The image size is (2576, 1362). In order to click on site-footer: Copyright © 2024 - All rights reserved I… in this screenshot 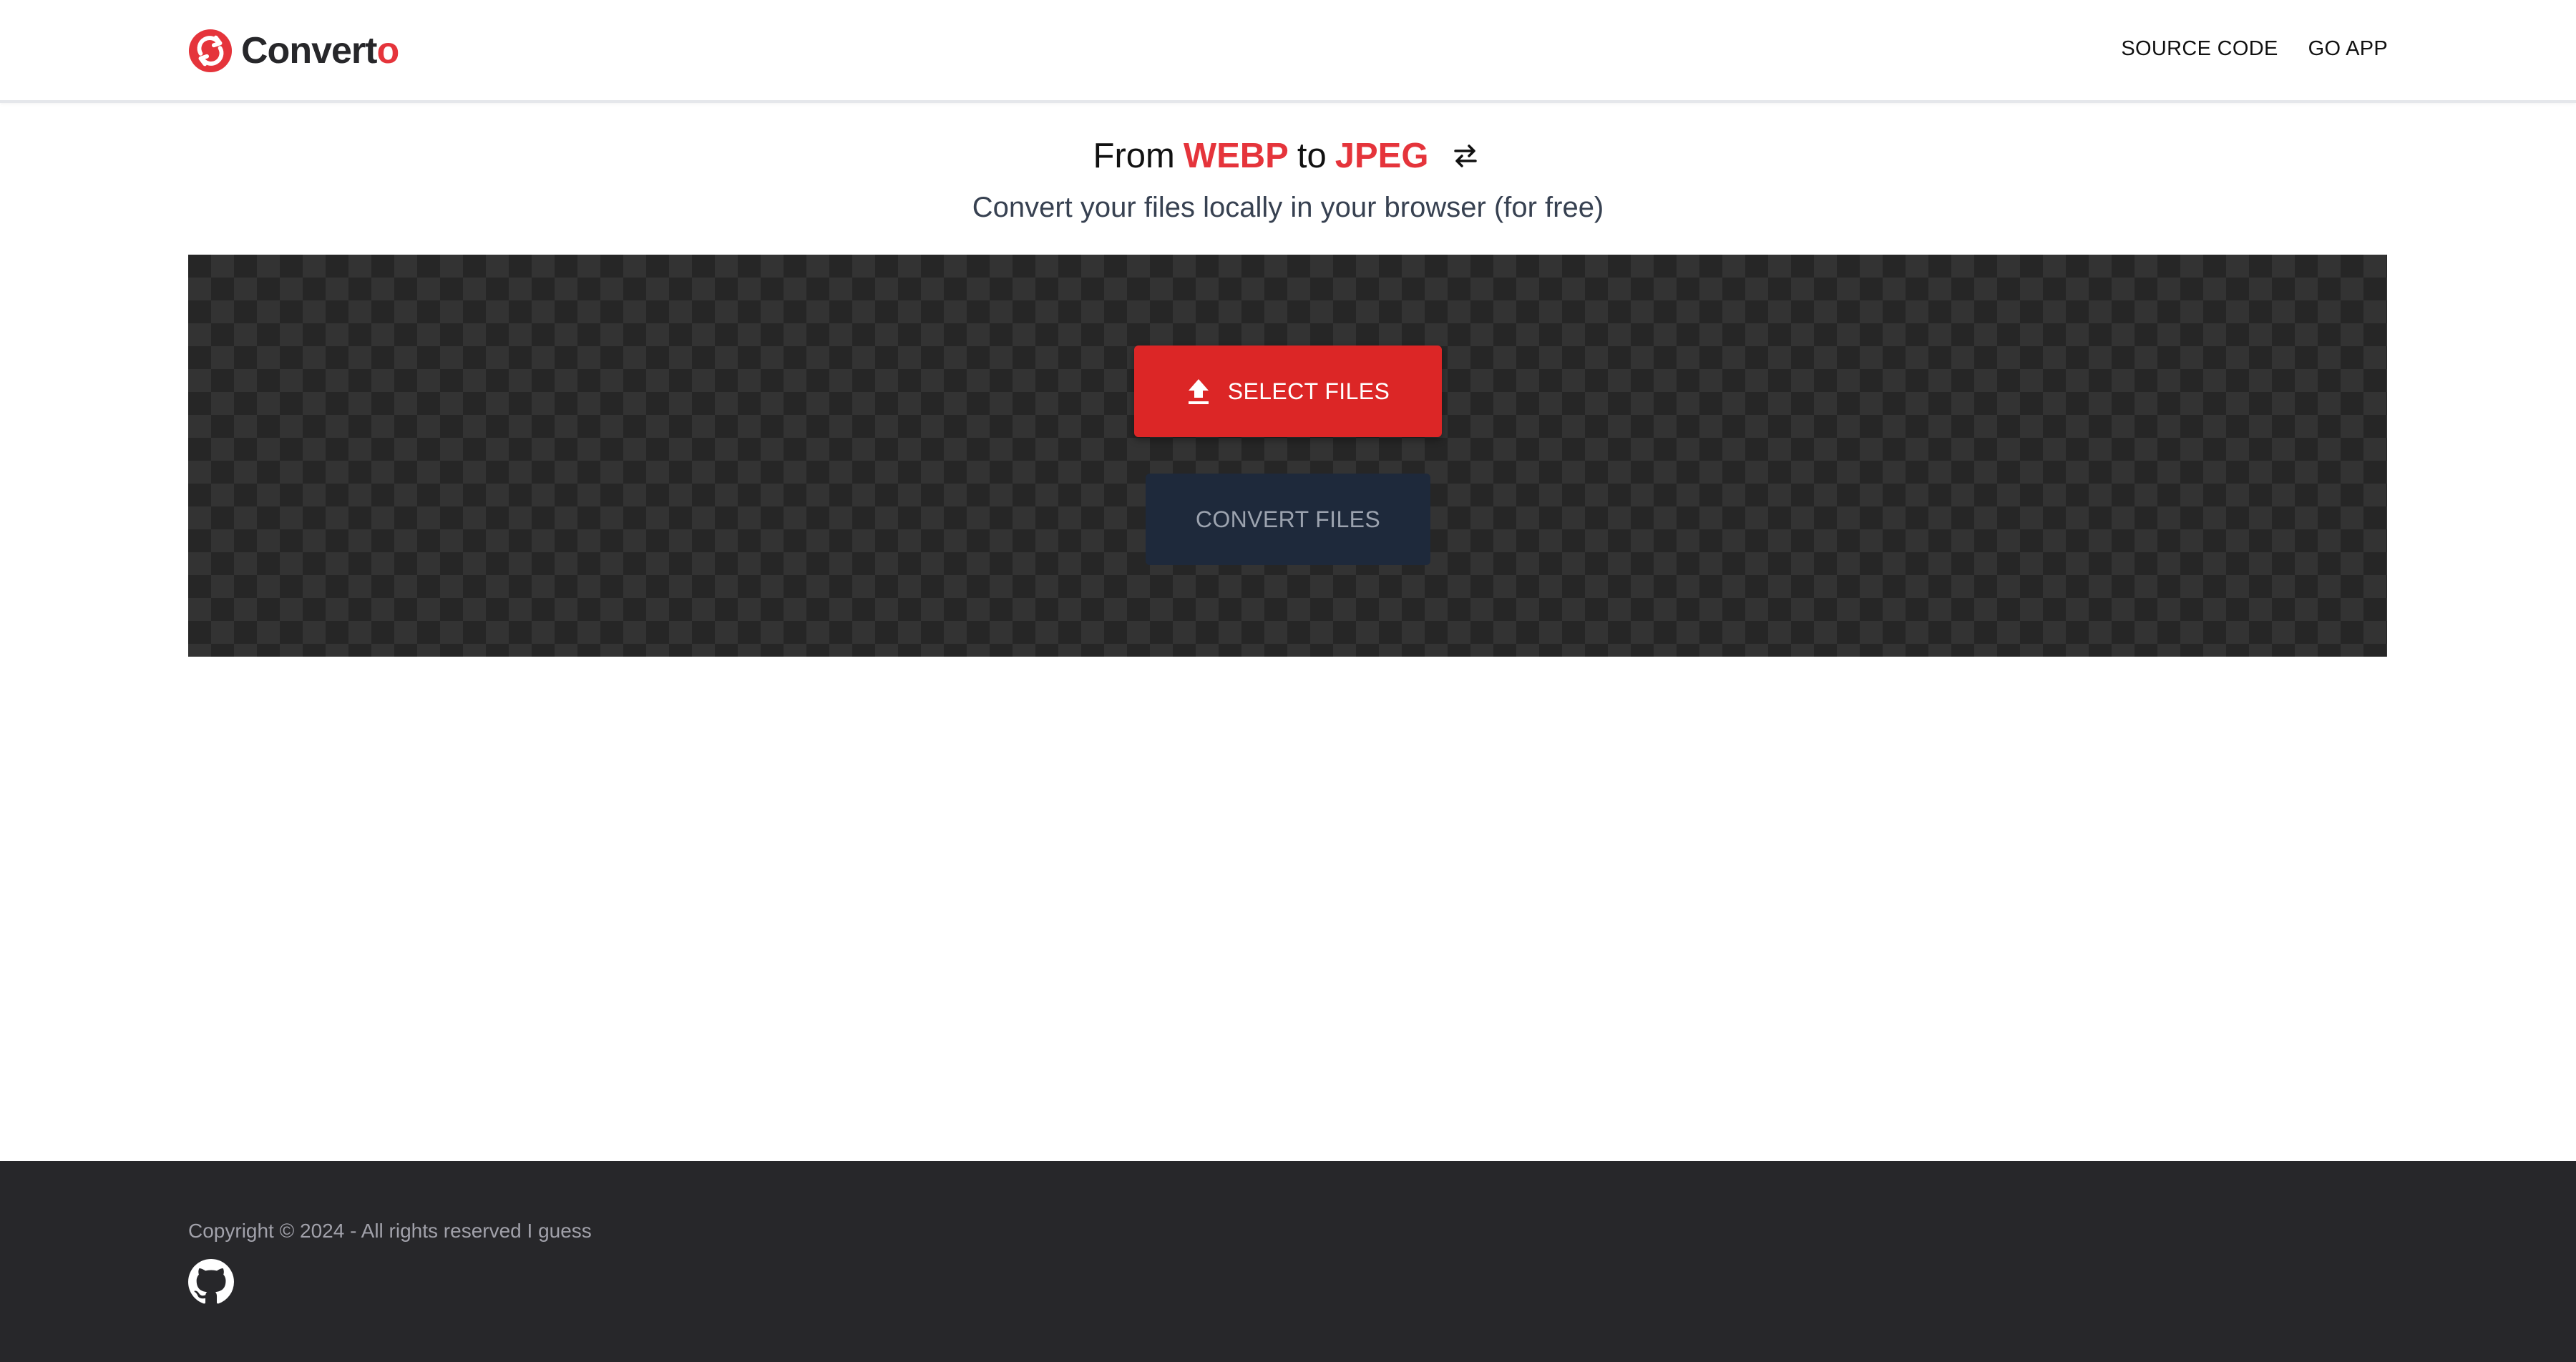, I will do `click(1288, 1261)`.